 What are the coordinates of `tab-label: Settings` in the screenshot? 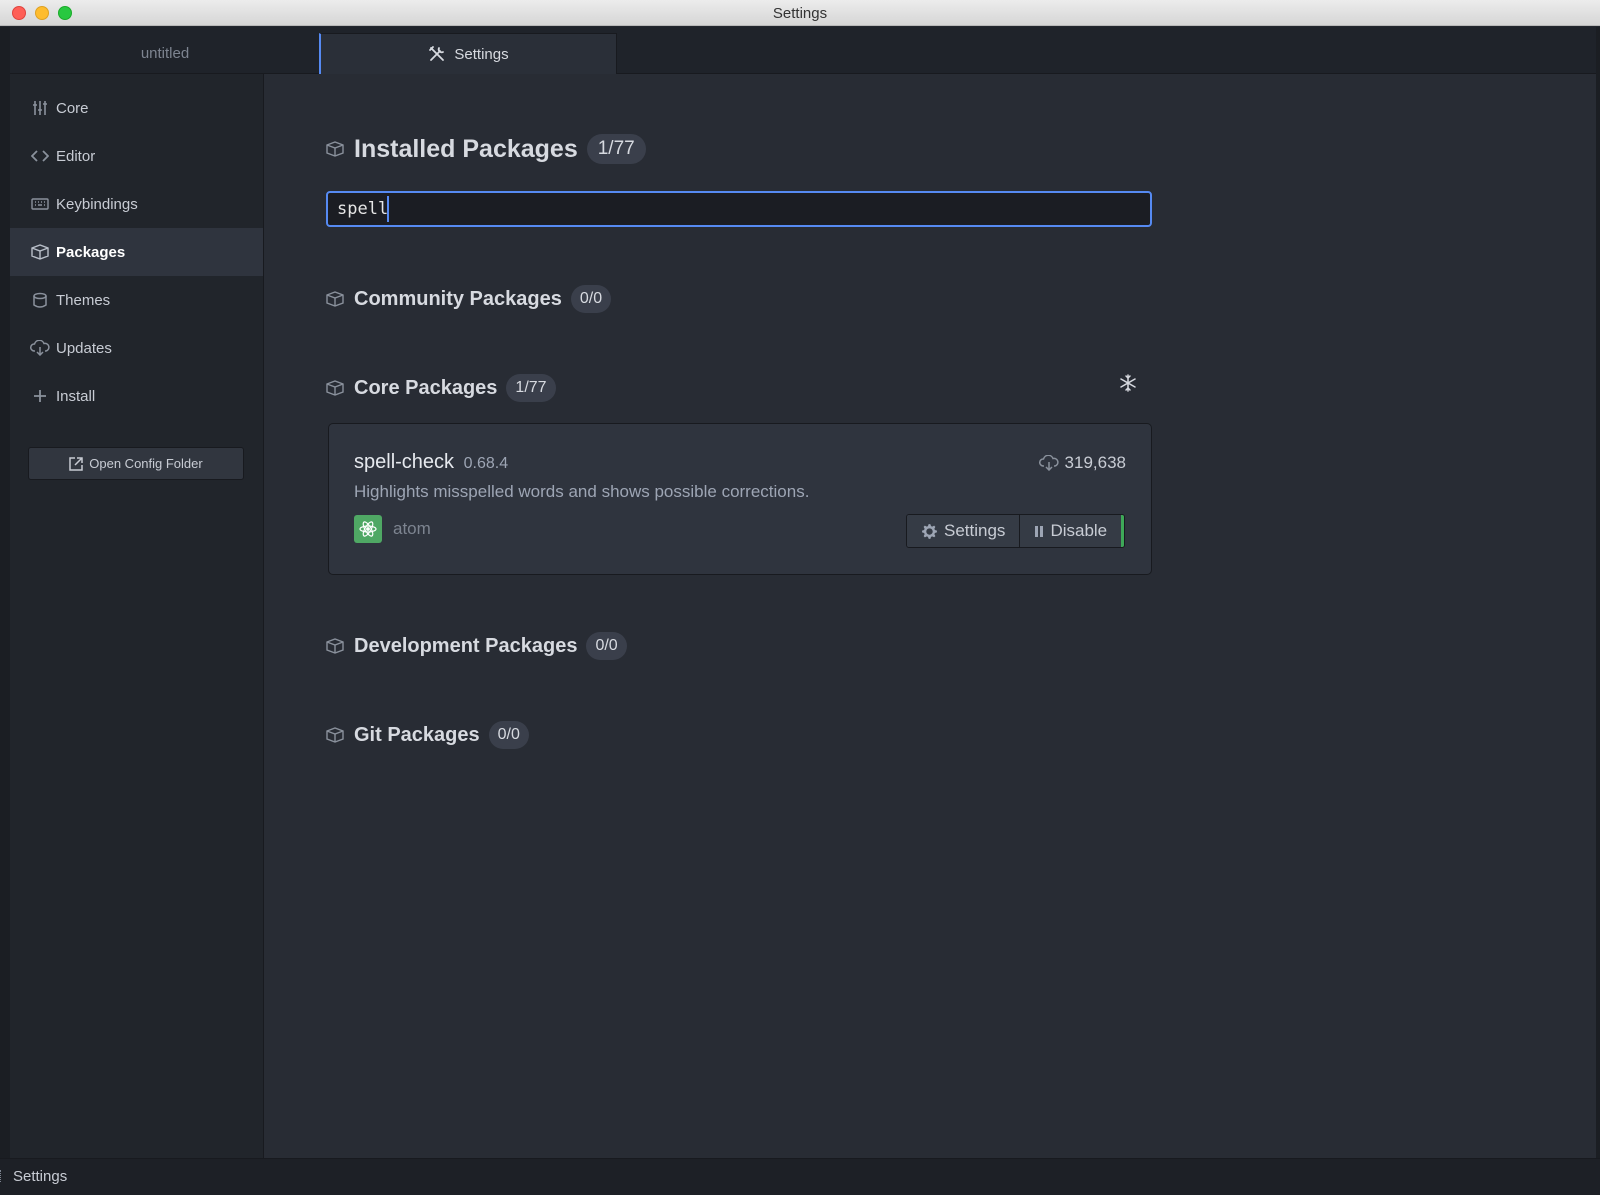 It's located at (481, 54).